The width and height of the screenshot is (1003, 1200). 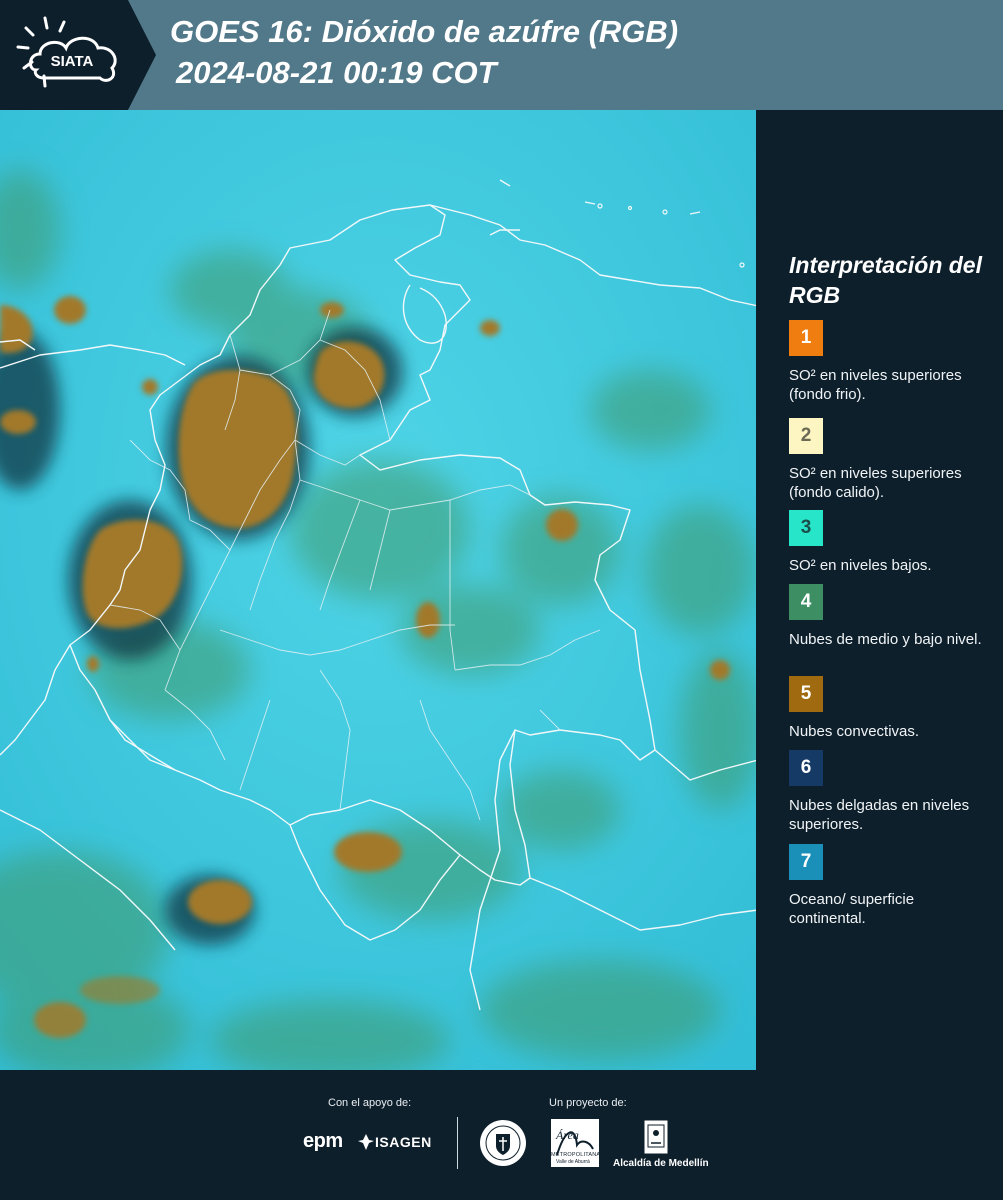 What do you see at coordinates (806, 694) in the screenshot?
I see `legend-swatch-5: 5` at bounding box center [806, 694].